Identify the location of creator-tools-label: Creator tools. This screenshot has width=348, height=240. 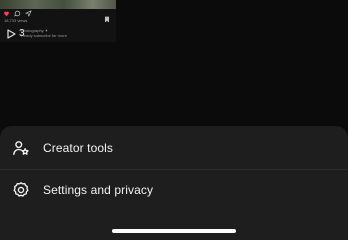
(78, 148).